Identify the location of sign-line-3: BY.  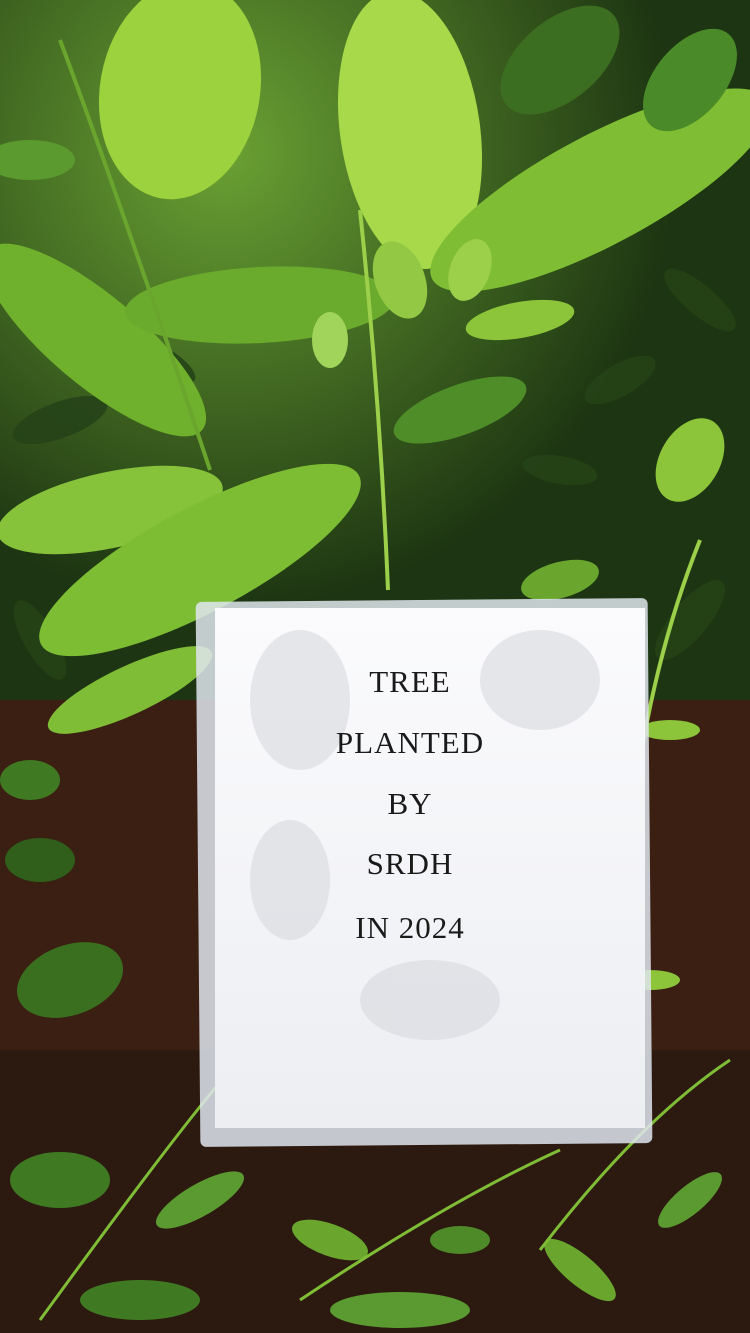
(410, 803).